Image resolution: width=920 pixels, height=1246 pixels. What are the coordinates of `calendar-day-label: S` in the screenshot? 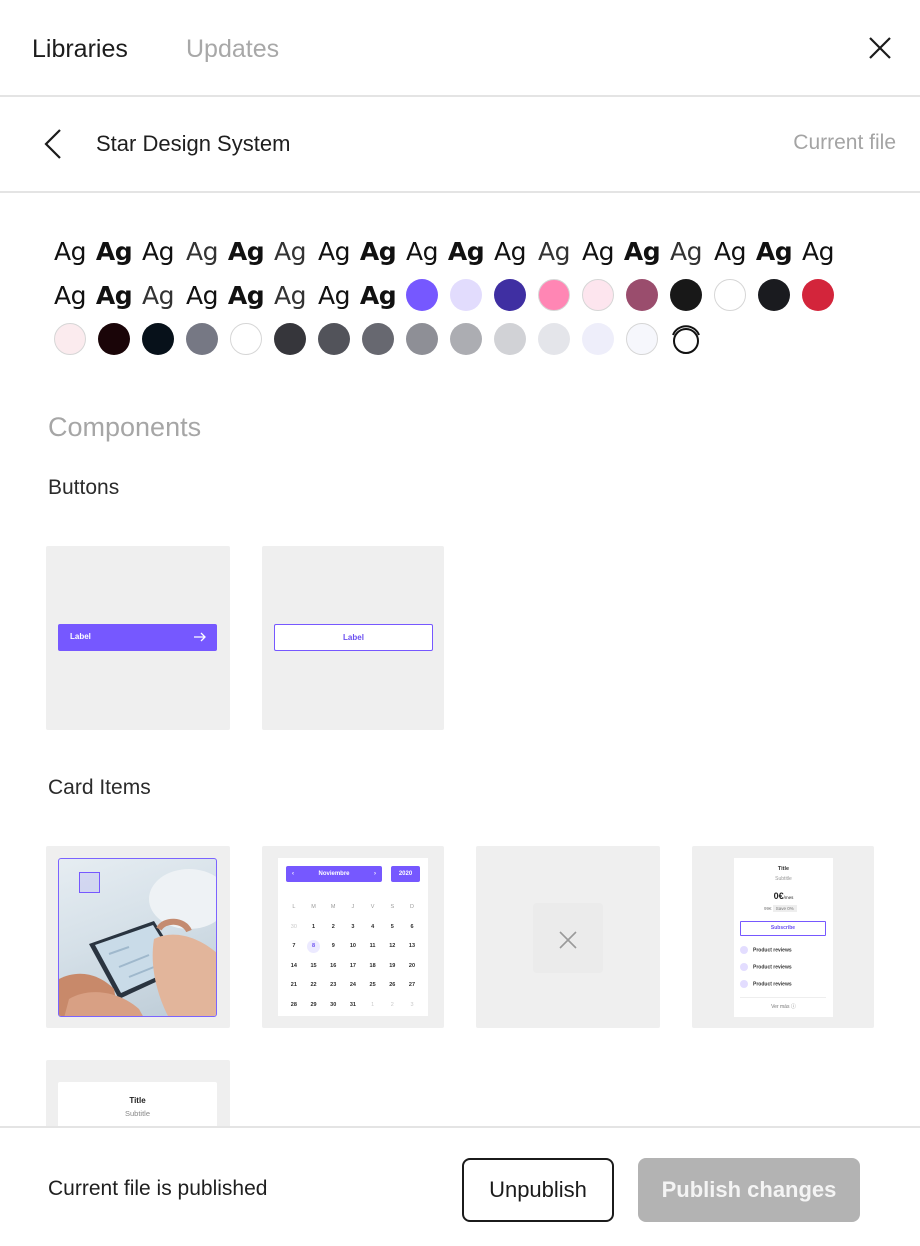 It's located at (392, 907).